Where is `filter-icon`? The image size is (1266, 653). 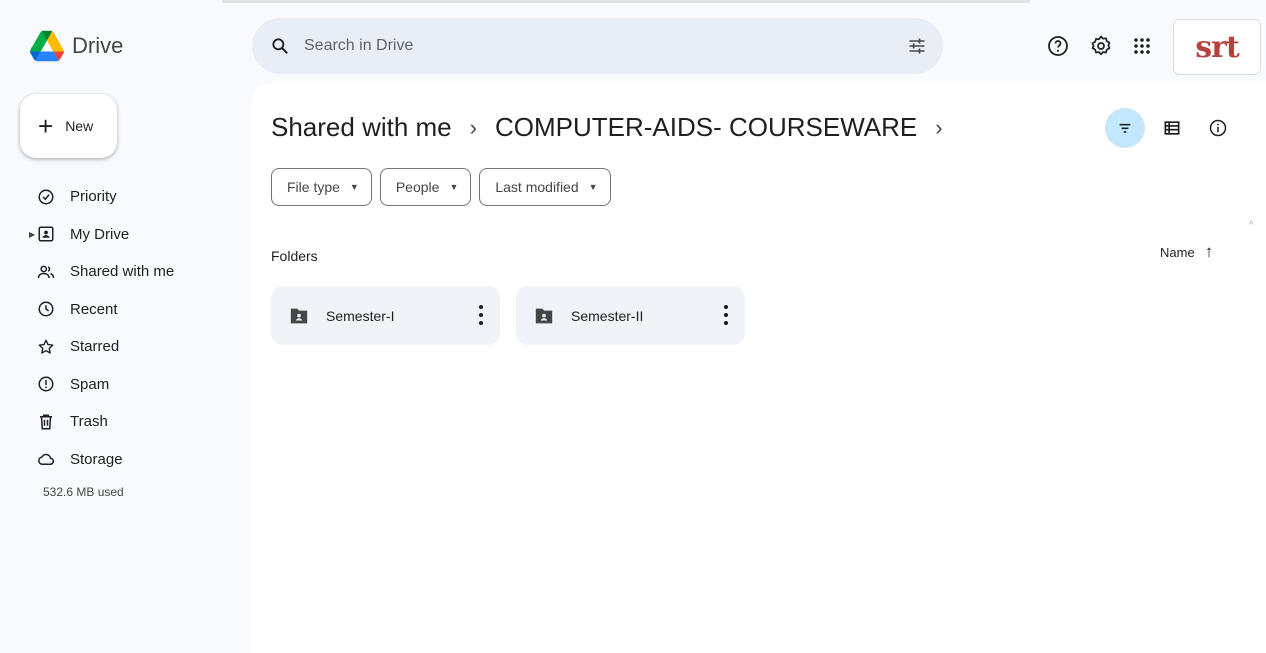 filter-icon is located at coordinates (1125, 128).